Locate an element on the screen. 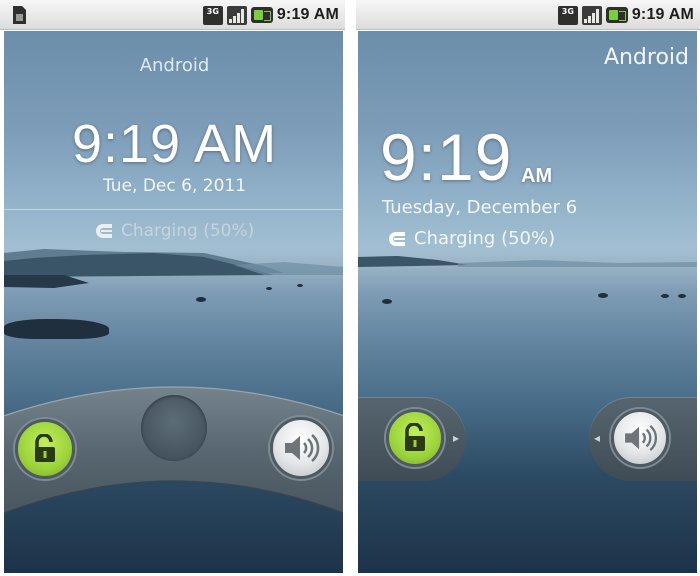 Image resolution: width=700 pixels, height=576 pixels. clock: 9:19 AM is located at coordinates (174, 144).